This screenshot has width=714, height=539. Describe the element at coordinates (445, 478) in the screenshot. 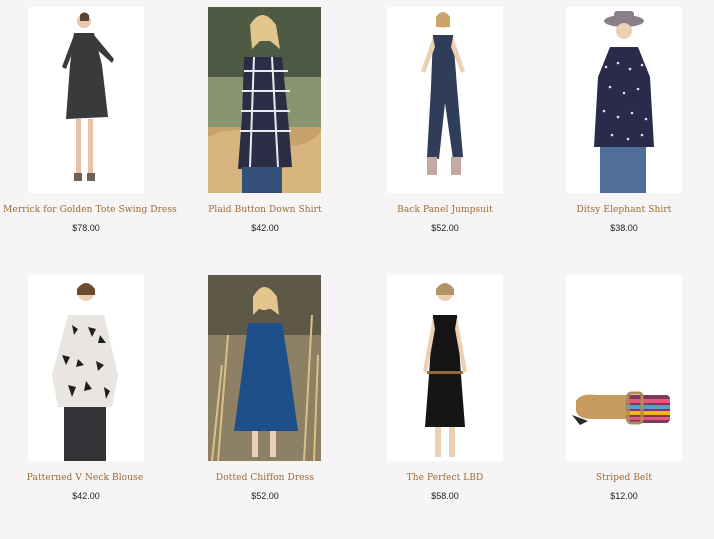

I see `product-name: The Perfect LBD` at that location.